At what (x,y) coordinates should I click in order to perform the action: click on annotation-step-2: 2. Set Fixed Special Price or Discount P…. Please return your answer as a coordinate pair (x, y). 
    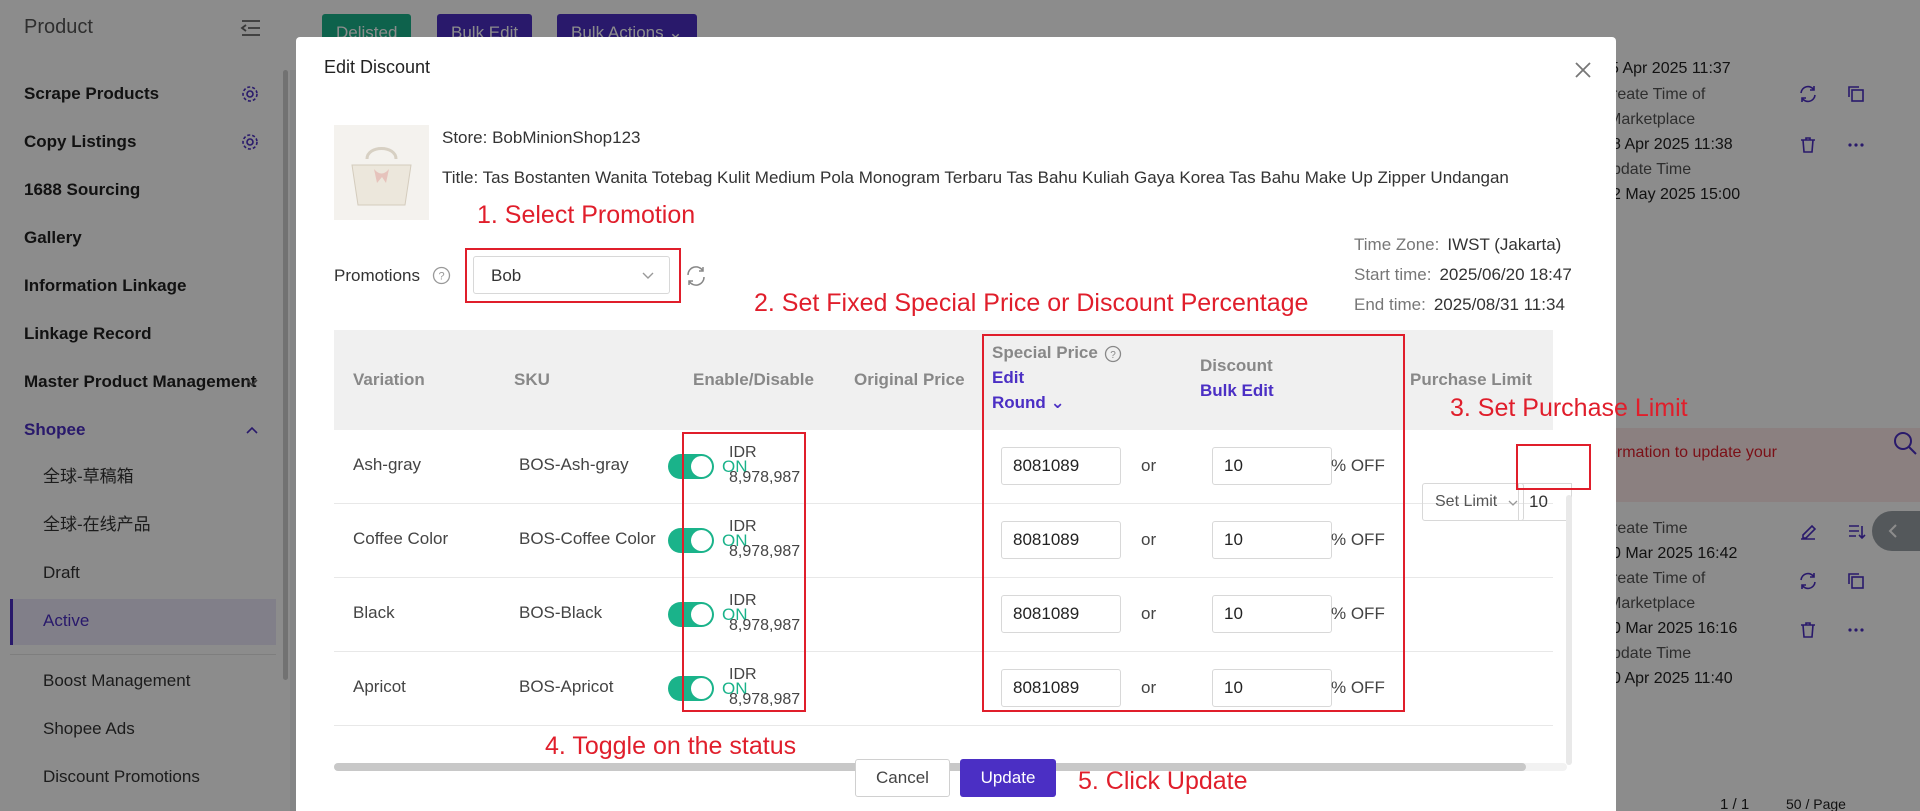
    Looking at the image, I should click on (1031, 303).